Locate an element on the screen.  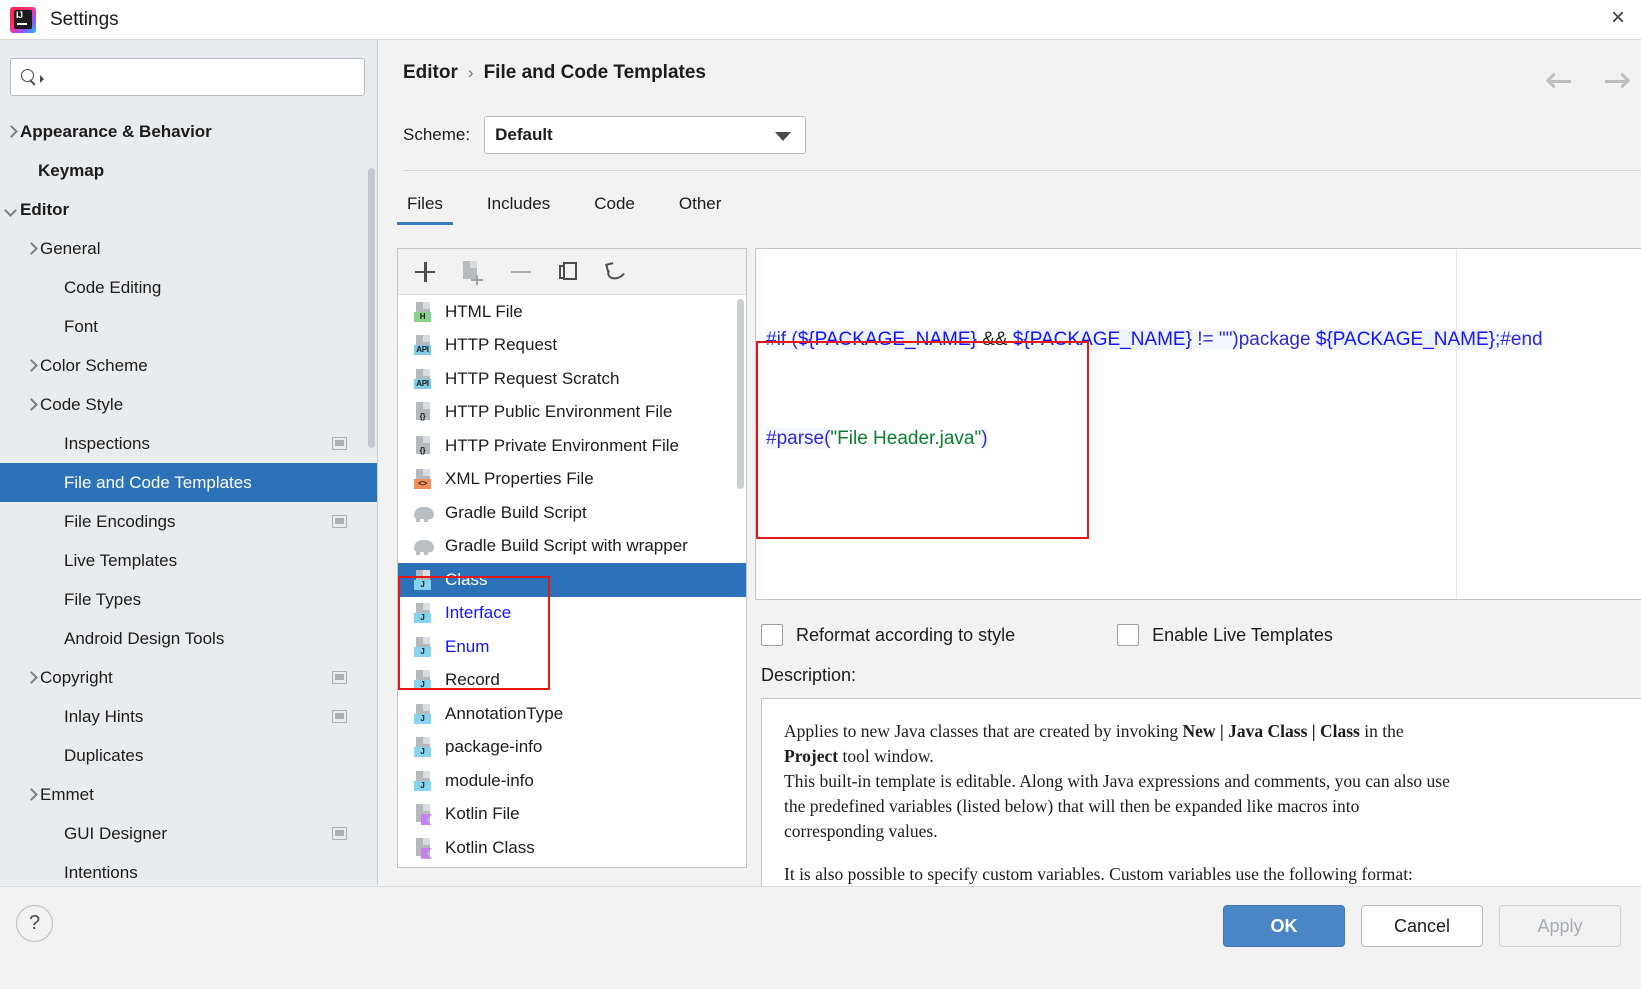
template-item-label: HTTP Private Environment File is located at coordinates (562, 445).